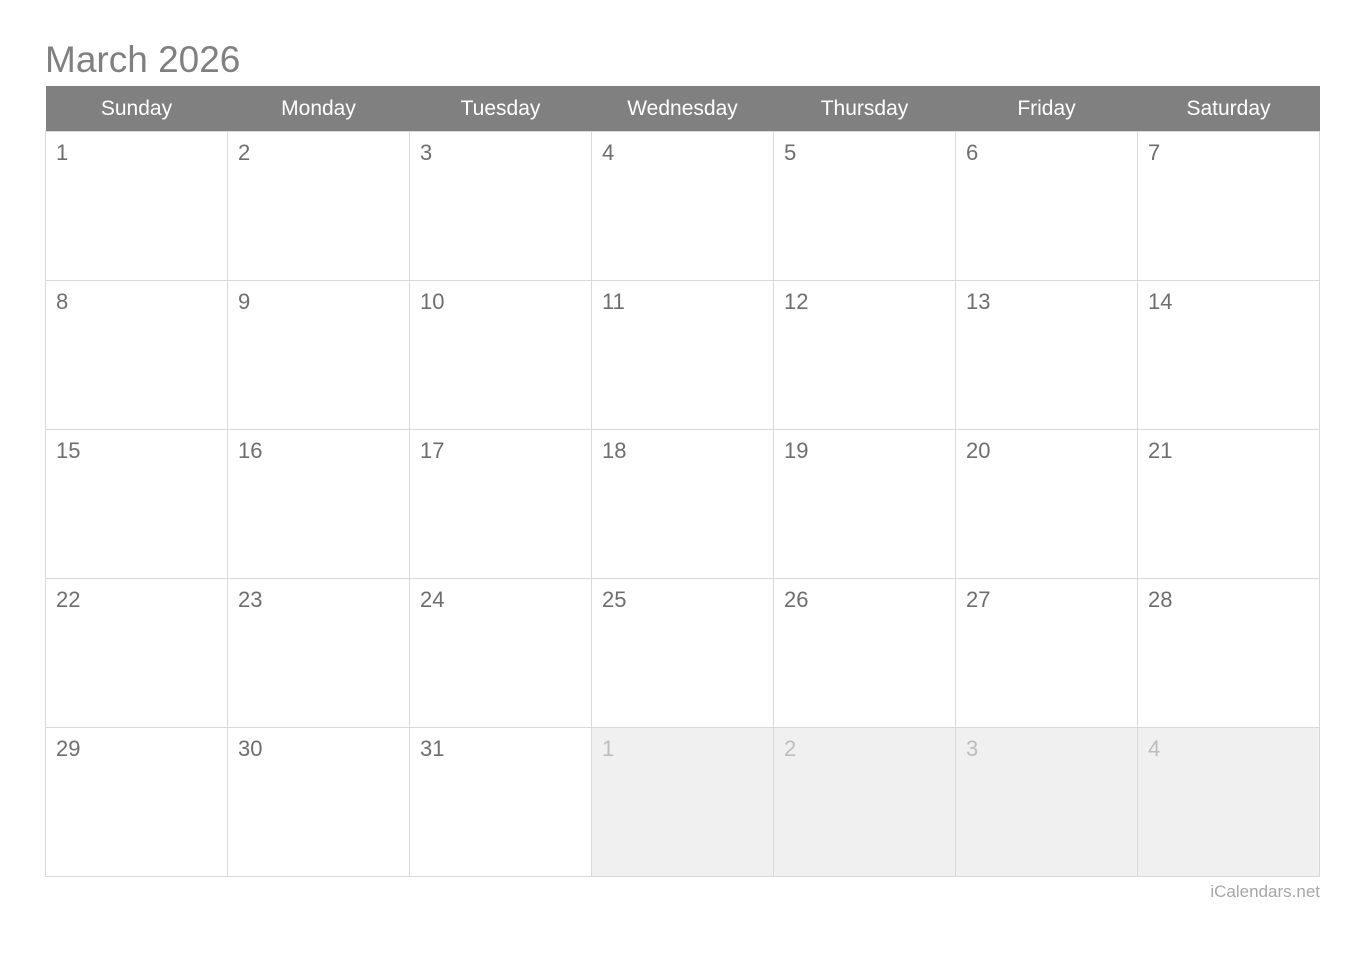 The width and height of the screenshot is (1366, 965). Describe the element at coordinates (864, 653) in the screenshot. I see `day-cell: 26` at that location.